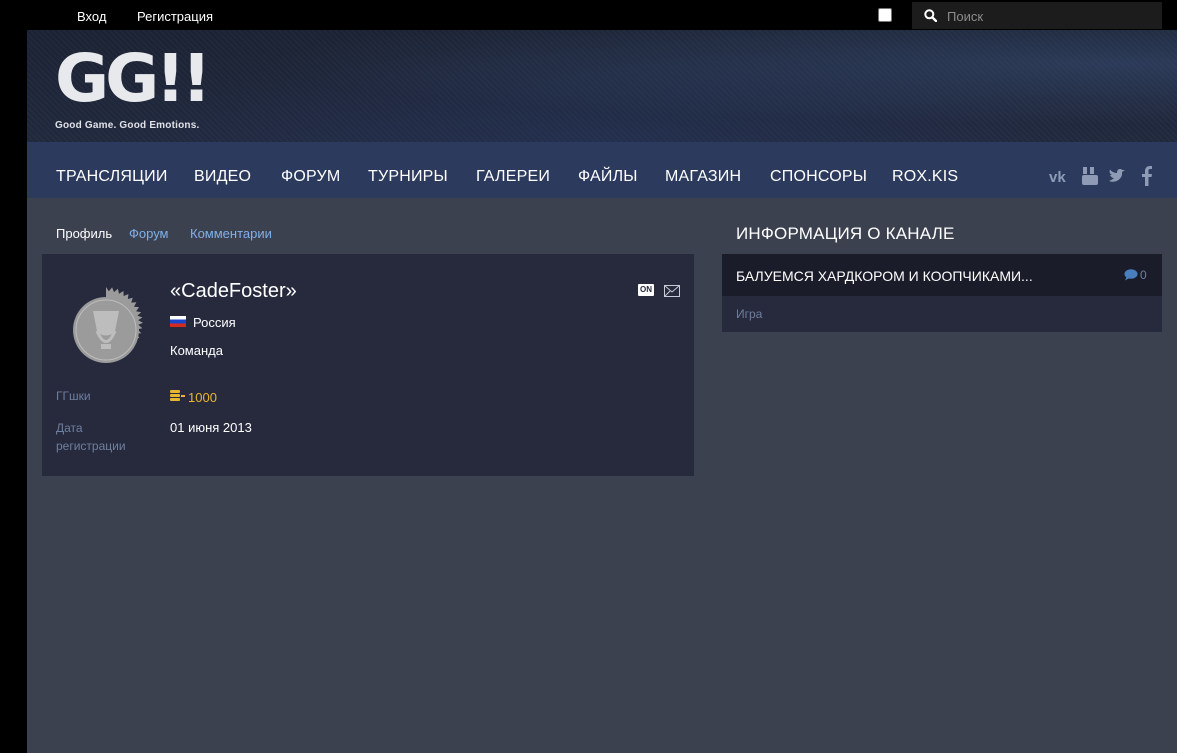 Image resolution: width=1177 pixels, height=753 pixels. What do you see at coordinates (1131, 277) in the screenshot?
I see `comment-icon` at bounding box center [1131, 277].